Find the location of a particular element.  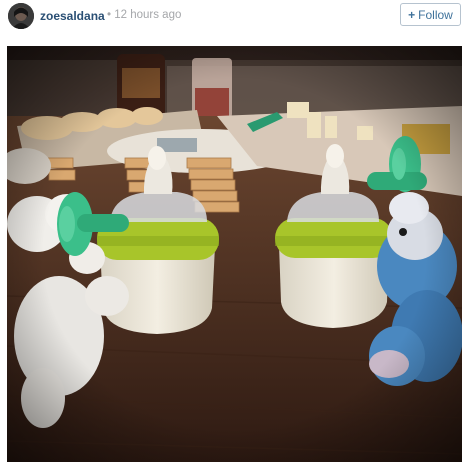

post-timestamp: • 12 hours ago is located at coordinates (144, 15).